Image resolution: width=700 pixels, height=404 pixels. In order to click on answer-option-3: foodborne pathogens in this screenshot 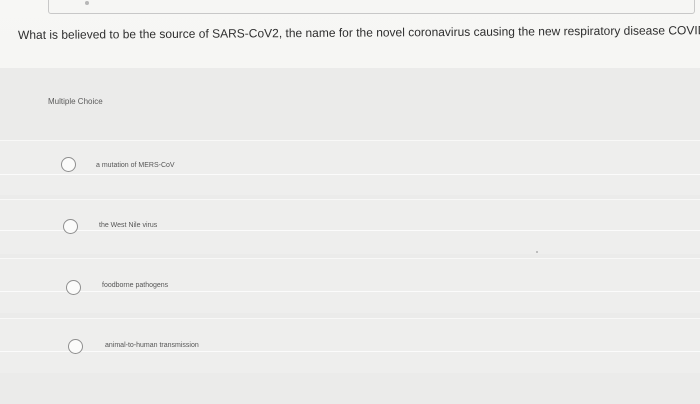, I will do `click(350, 285)`.